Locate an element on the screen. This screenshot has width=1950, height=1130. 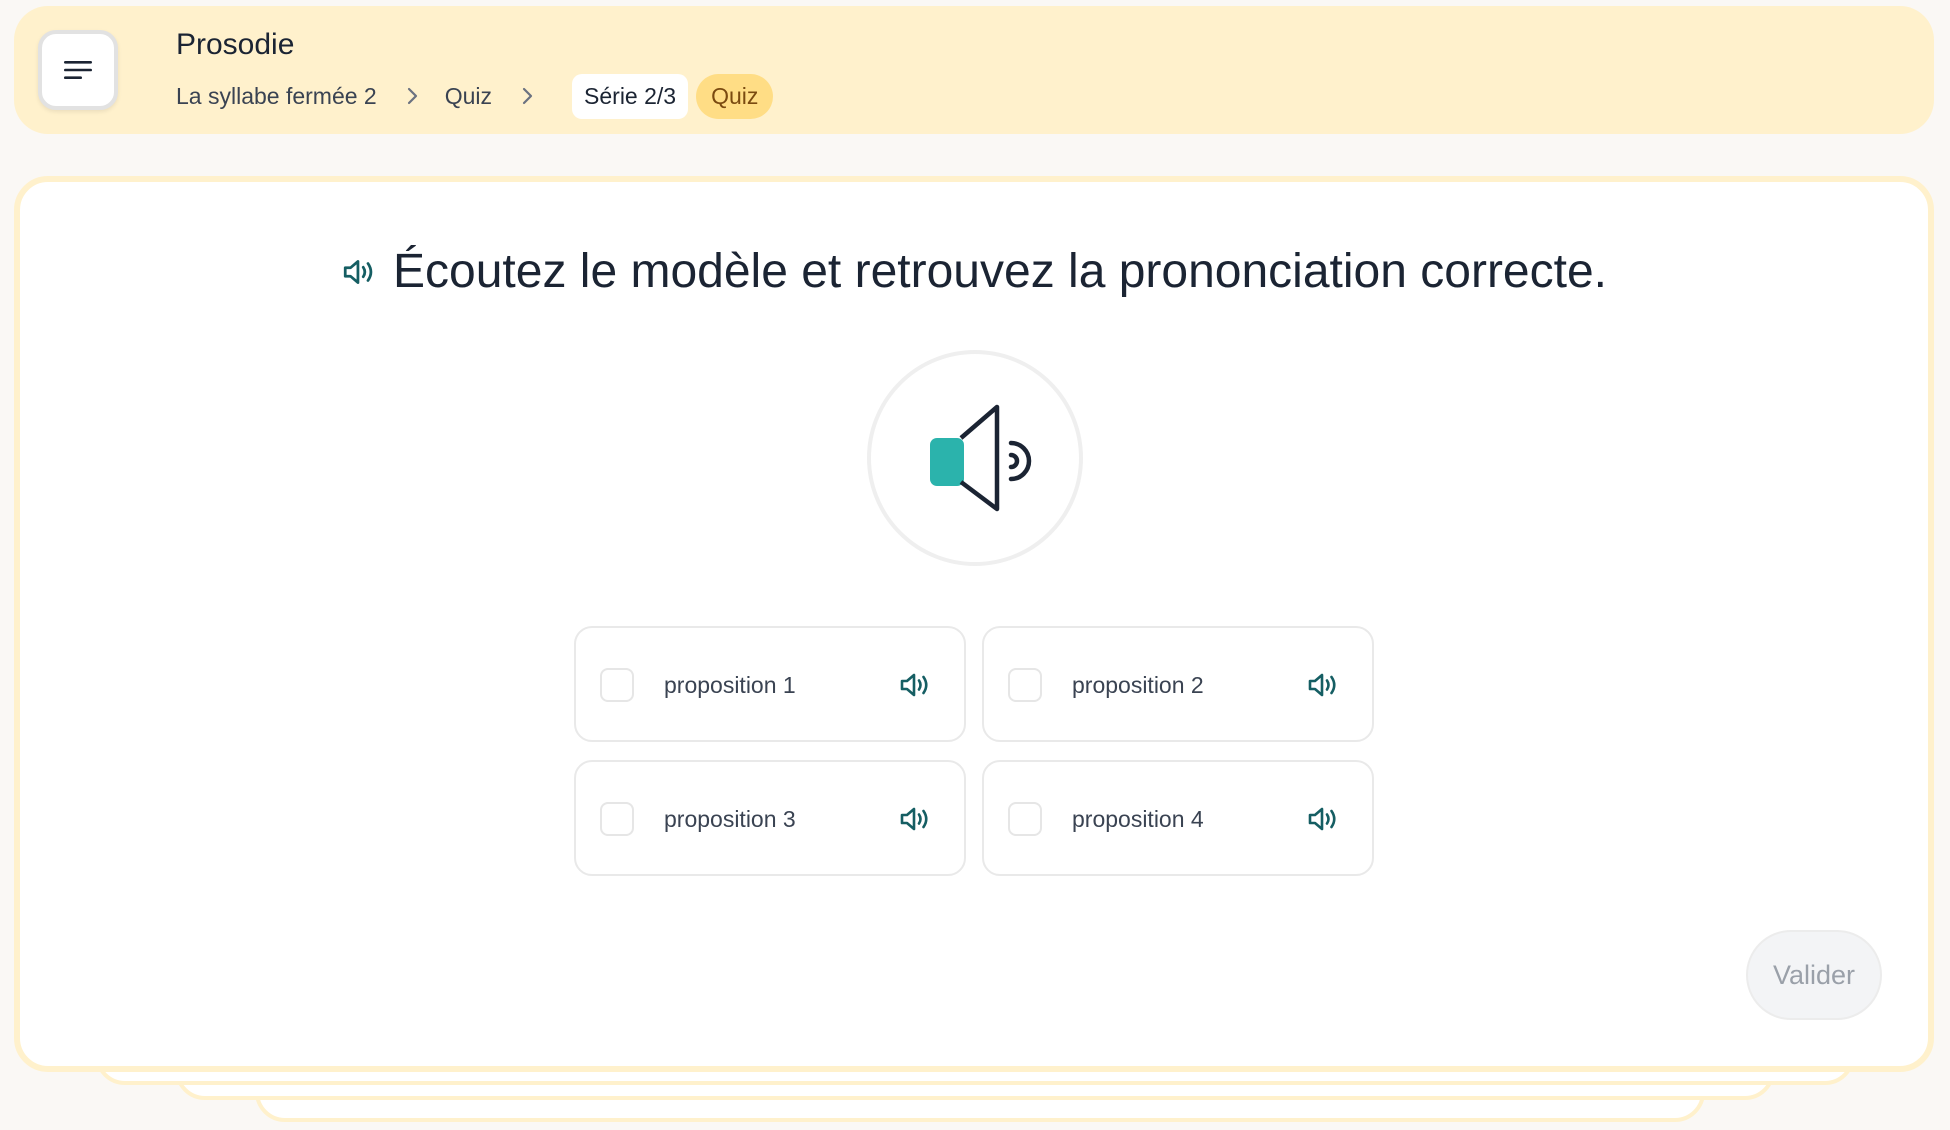
option-card-2: proposition 2 is located at coordinates (1178, 684).